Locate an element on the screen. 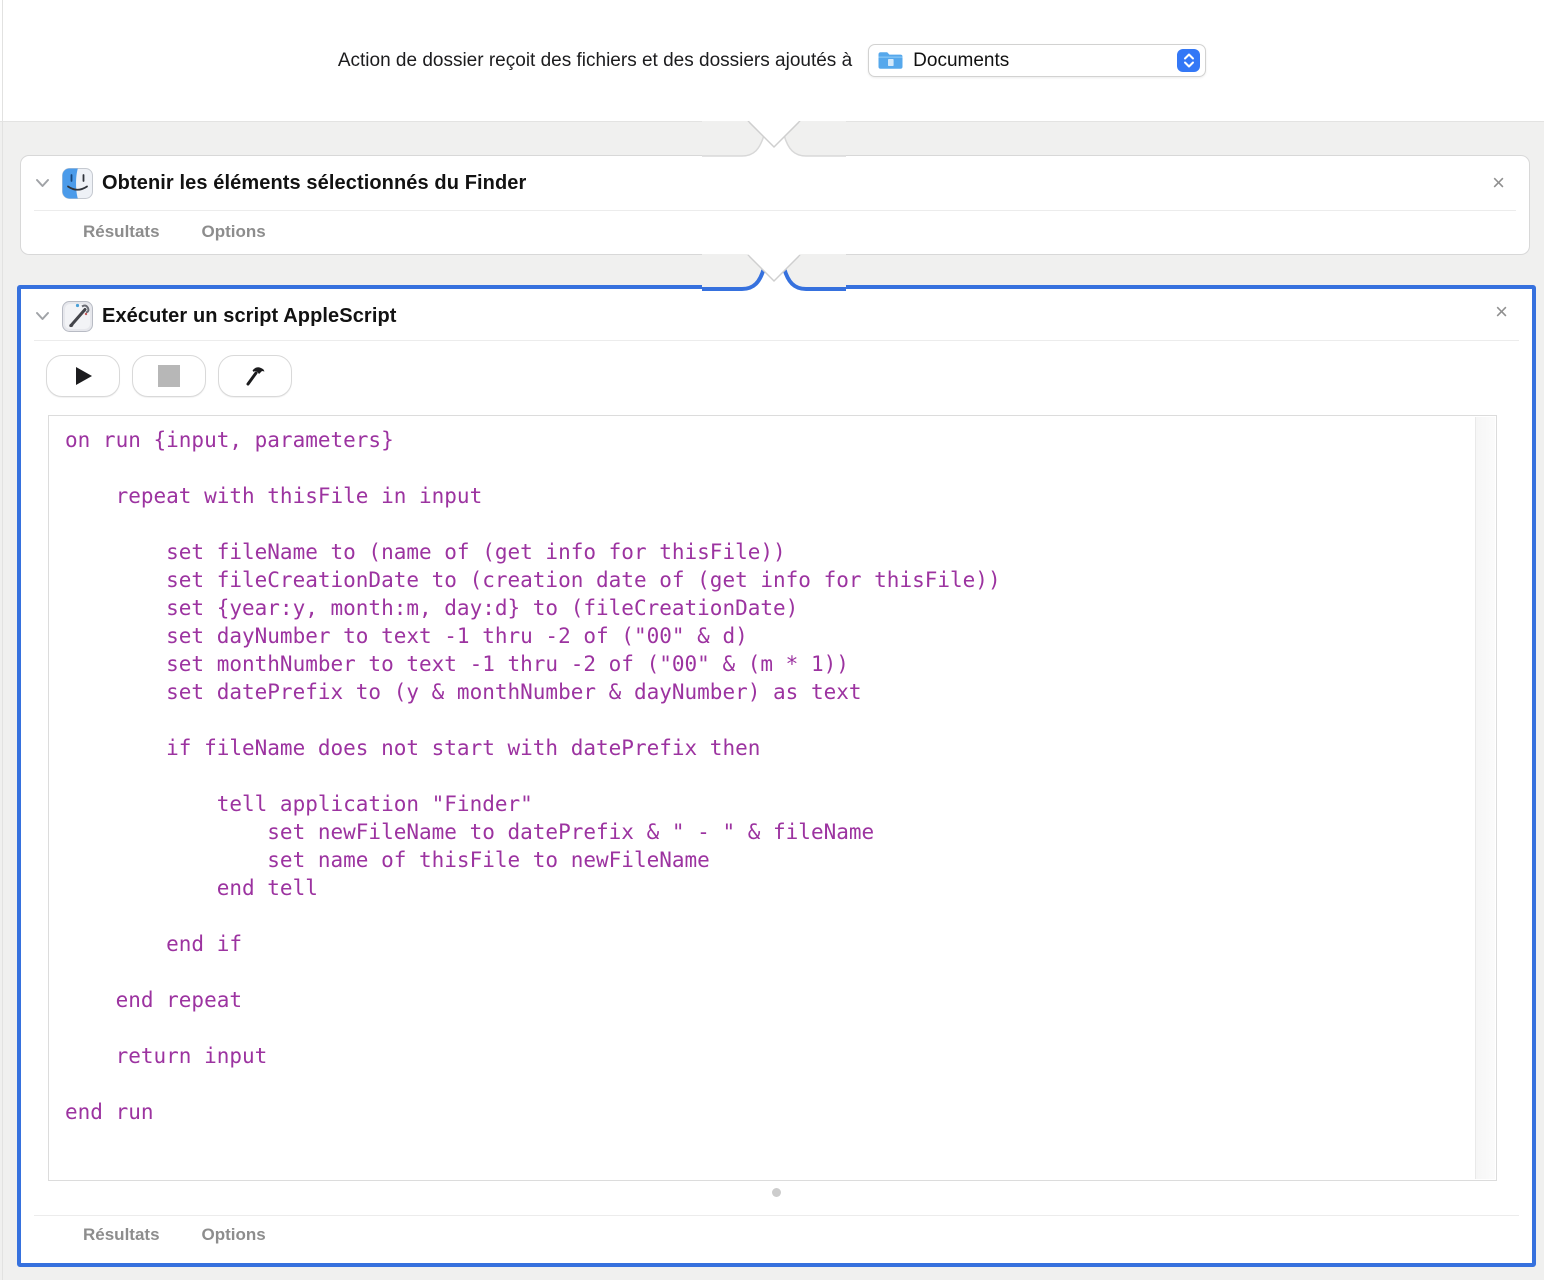  finder-icon is located at coordinates (77, 183).